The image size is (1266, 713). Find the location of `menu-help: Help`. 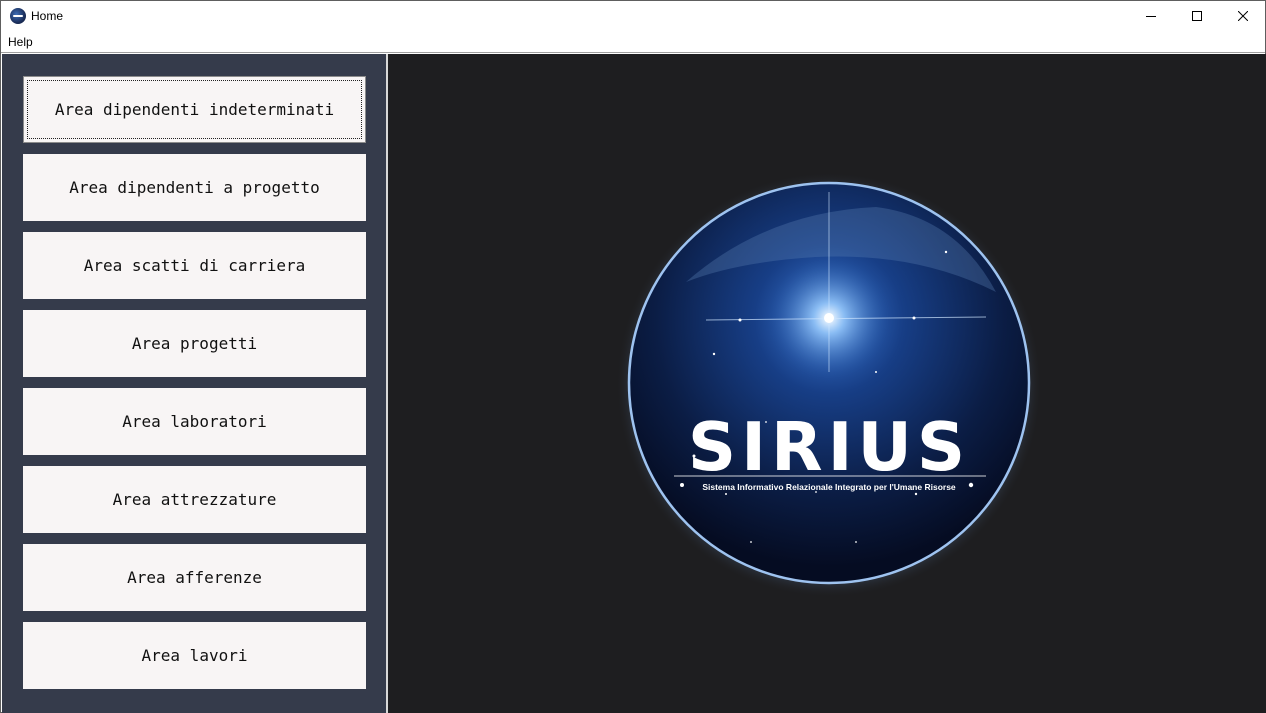

menu-help: Help is located at coordinates (20, 42).